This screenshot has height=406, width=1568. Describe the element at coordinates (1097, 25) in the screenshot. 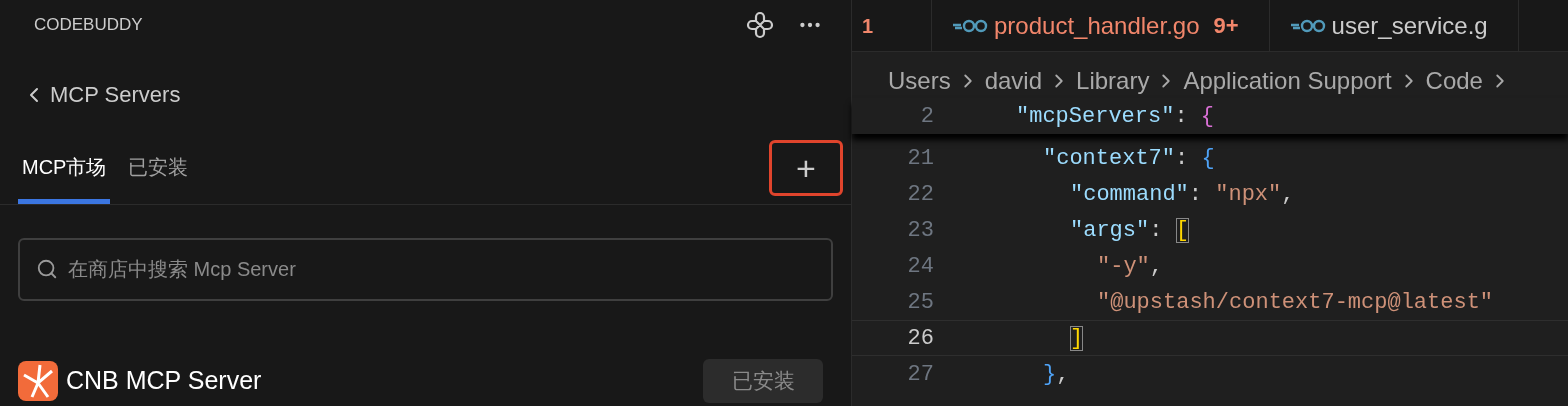

I see `tab-label: product_handler.go` at that location.